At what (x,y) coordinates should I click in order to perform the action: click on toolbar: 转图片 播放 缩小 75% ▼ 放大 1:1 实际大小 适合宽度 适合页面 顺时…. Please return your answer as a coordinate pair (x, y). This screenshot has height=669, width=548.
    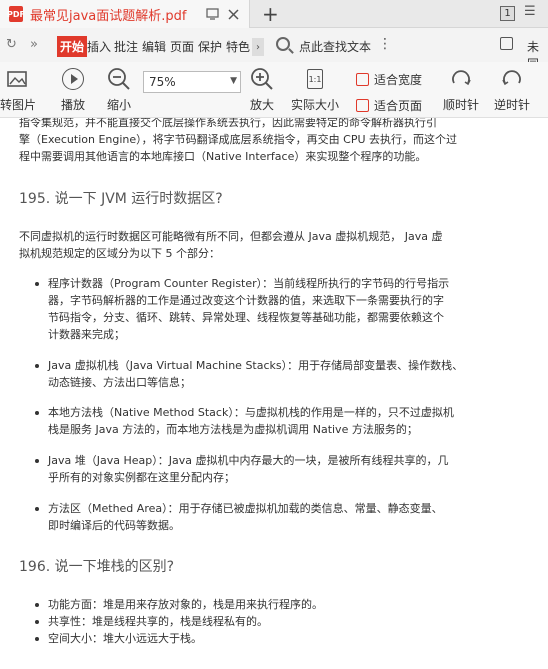
    Looking at the image, I should click on (274, 90).